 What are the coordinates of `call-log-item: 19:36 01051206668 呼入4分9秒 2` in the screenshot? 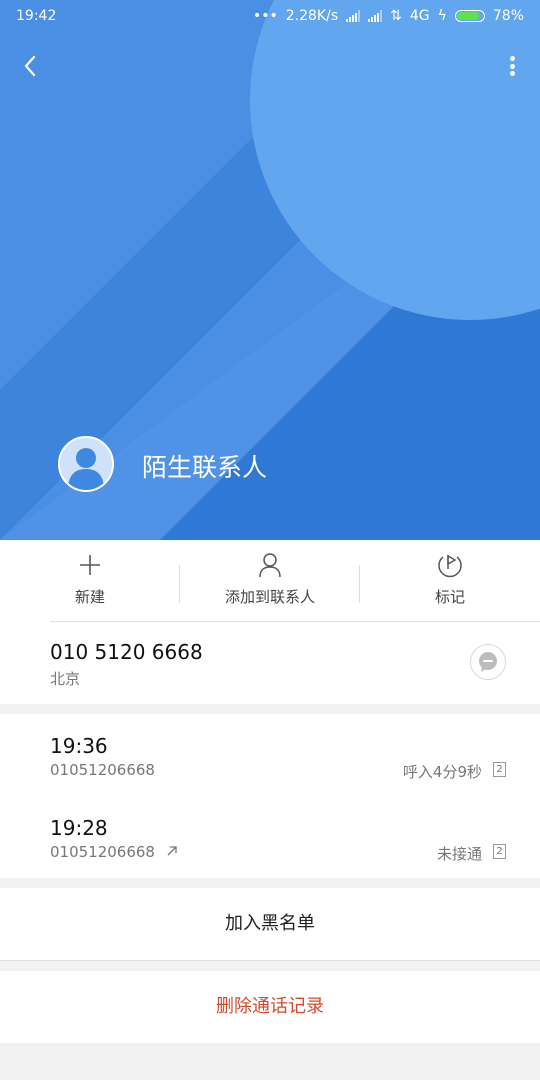 It's located at (270, 755).